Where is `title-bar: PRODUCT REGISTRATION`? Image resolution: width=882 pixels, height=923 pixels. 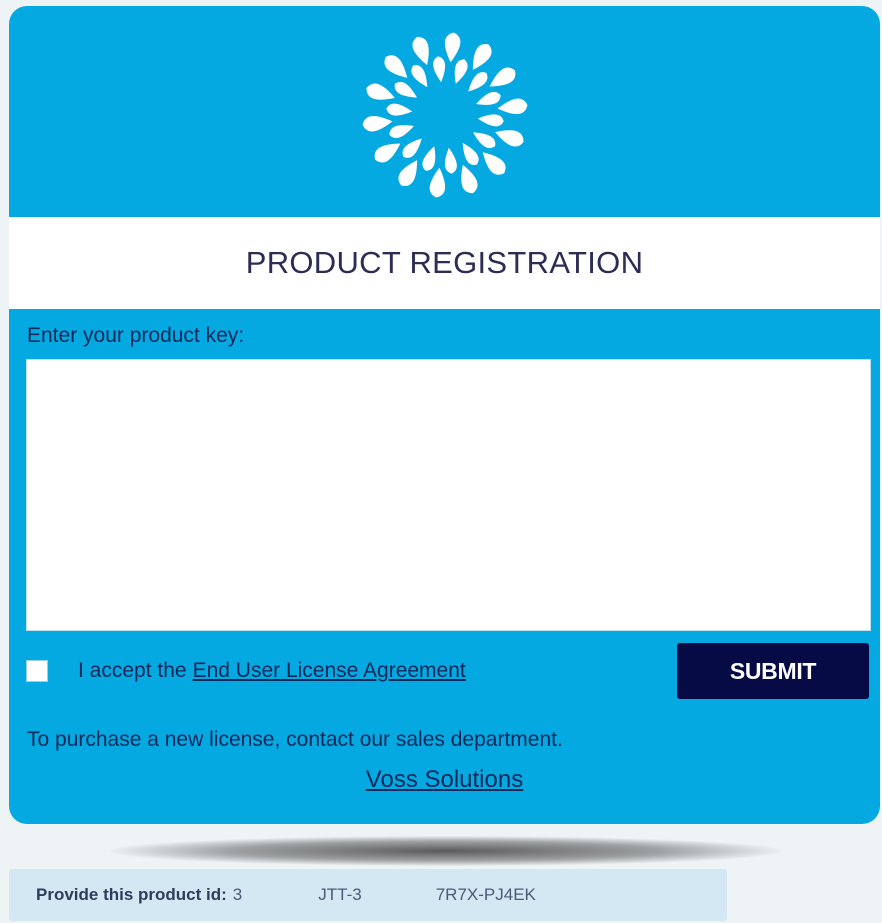 title-bar: PRODUCT REGISTRATION is located at coordinates (444, 263).